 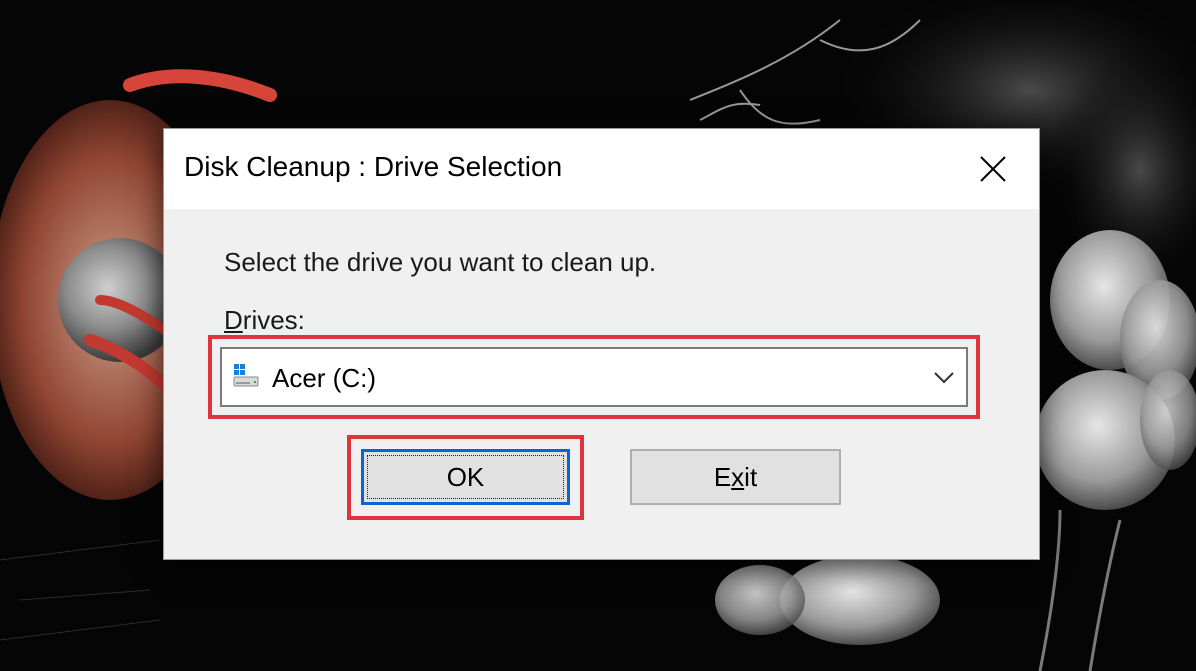 What do you see at coordinates (324, 378) in the screenshot?
I see `drive-select-value: Acer (C:)` at bounding box center [324, 378].